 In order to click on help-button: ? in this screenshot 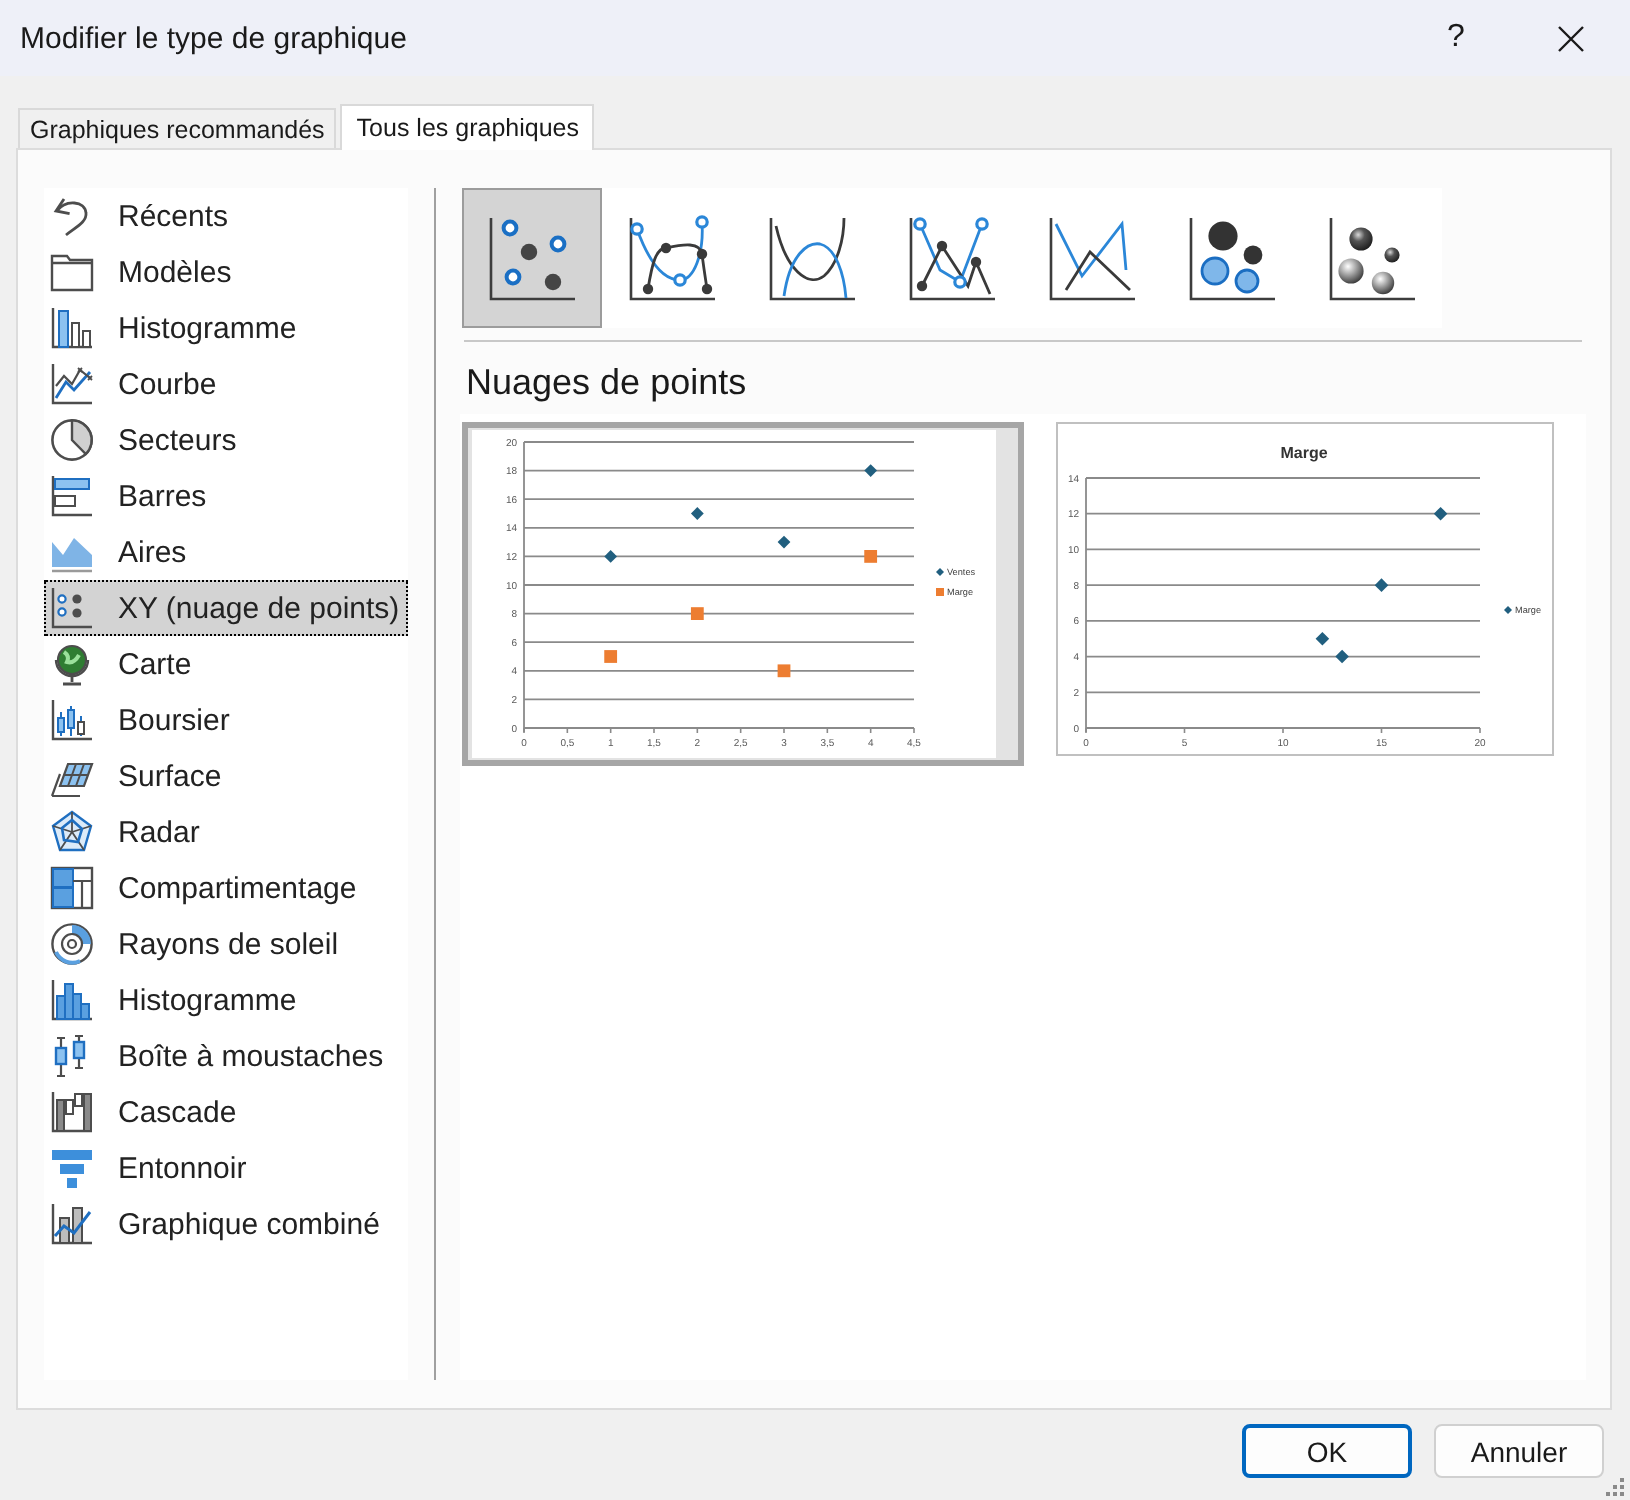, I will do `click(1456, 38)`.